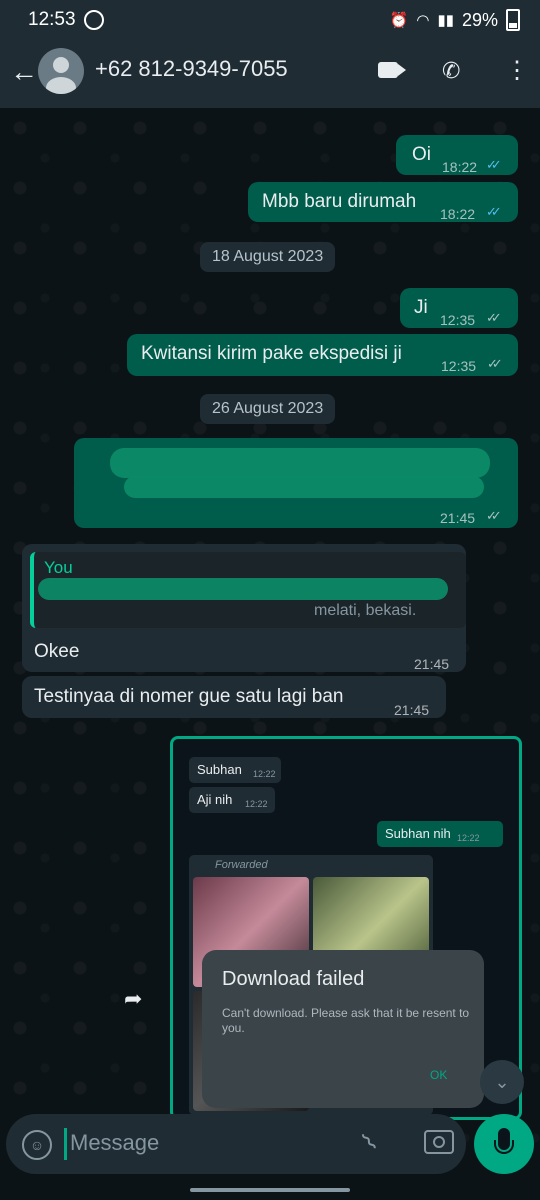 The height and width of the screenshot is (1200, 540). Describe the element at coordinates (418, 833) in the screenshot. I see `nested-message-text: Subhan nih` at that location.